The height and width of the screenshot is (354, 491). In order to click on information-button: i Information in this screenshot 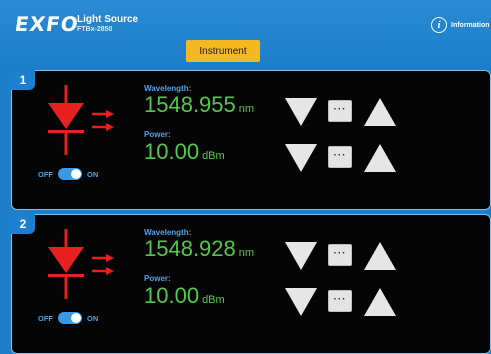, I will do `click(460, 25)`.